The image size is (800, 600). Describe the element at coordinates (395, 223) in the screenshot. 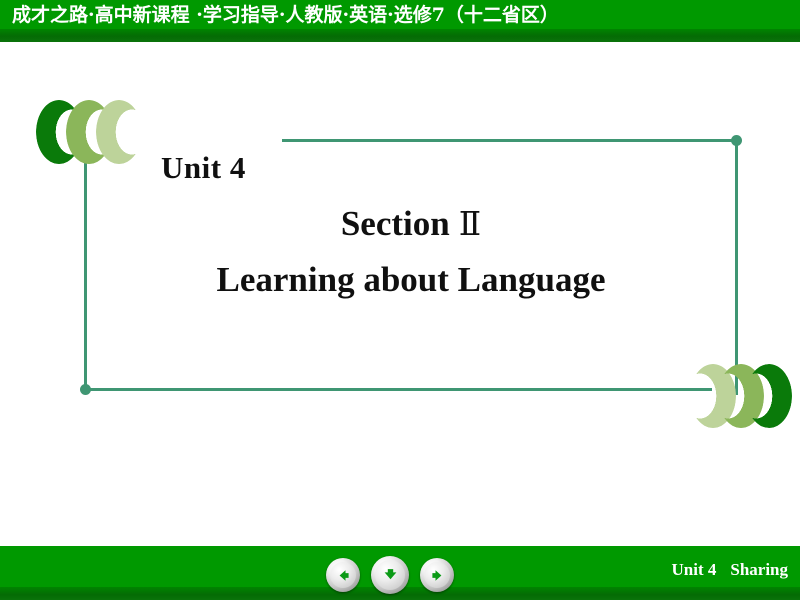

I see `section-title-text: Section` at that location.